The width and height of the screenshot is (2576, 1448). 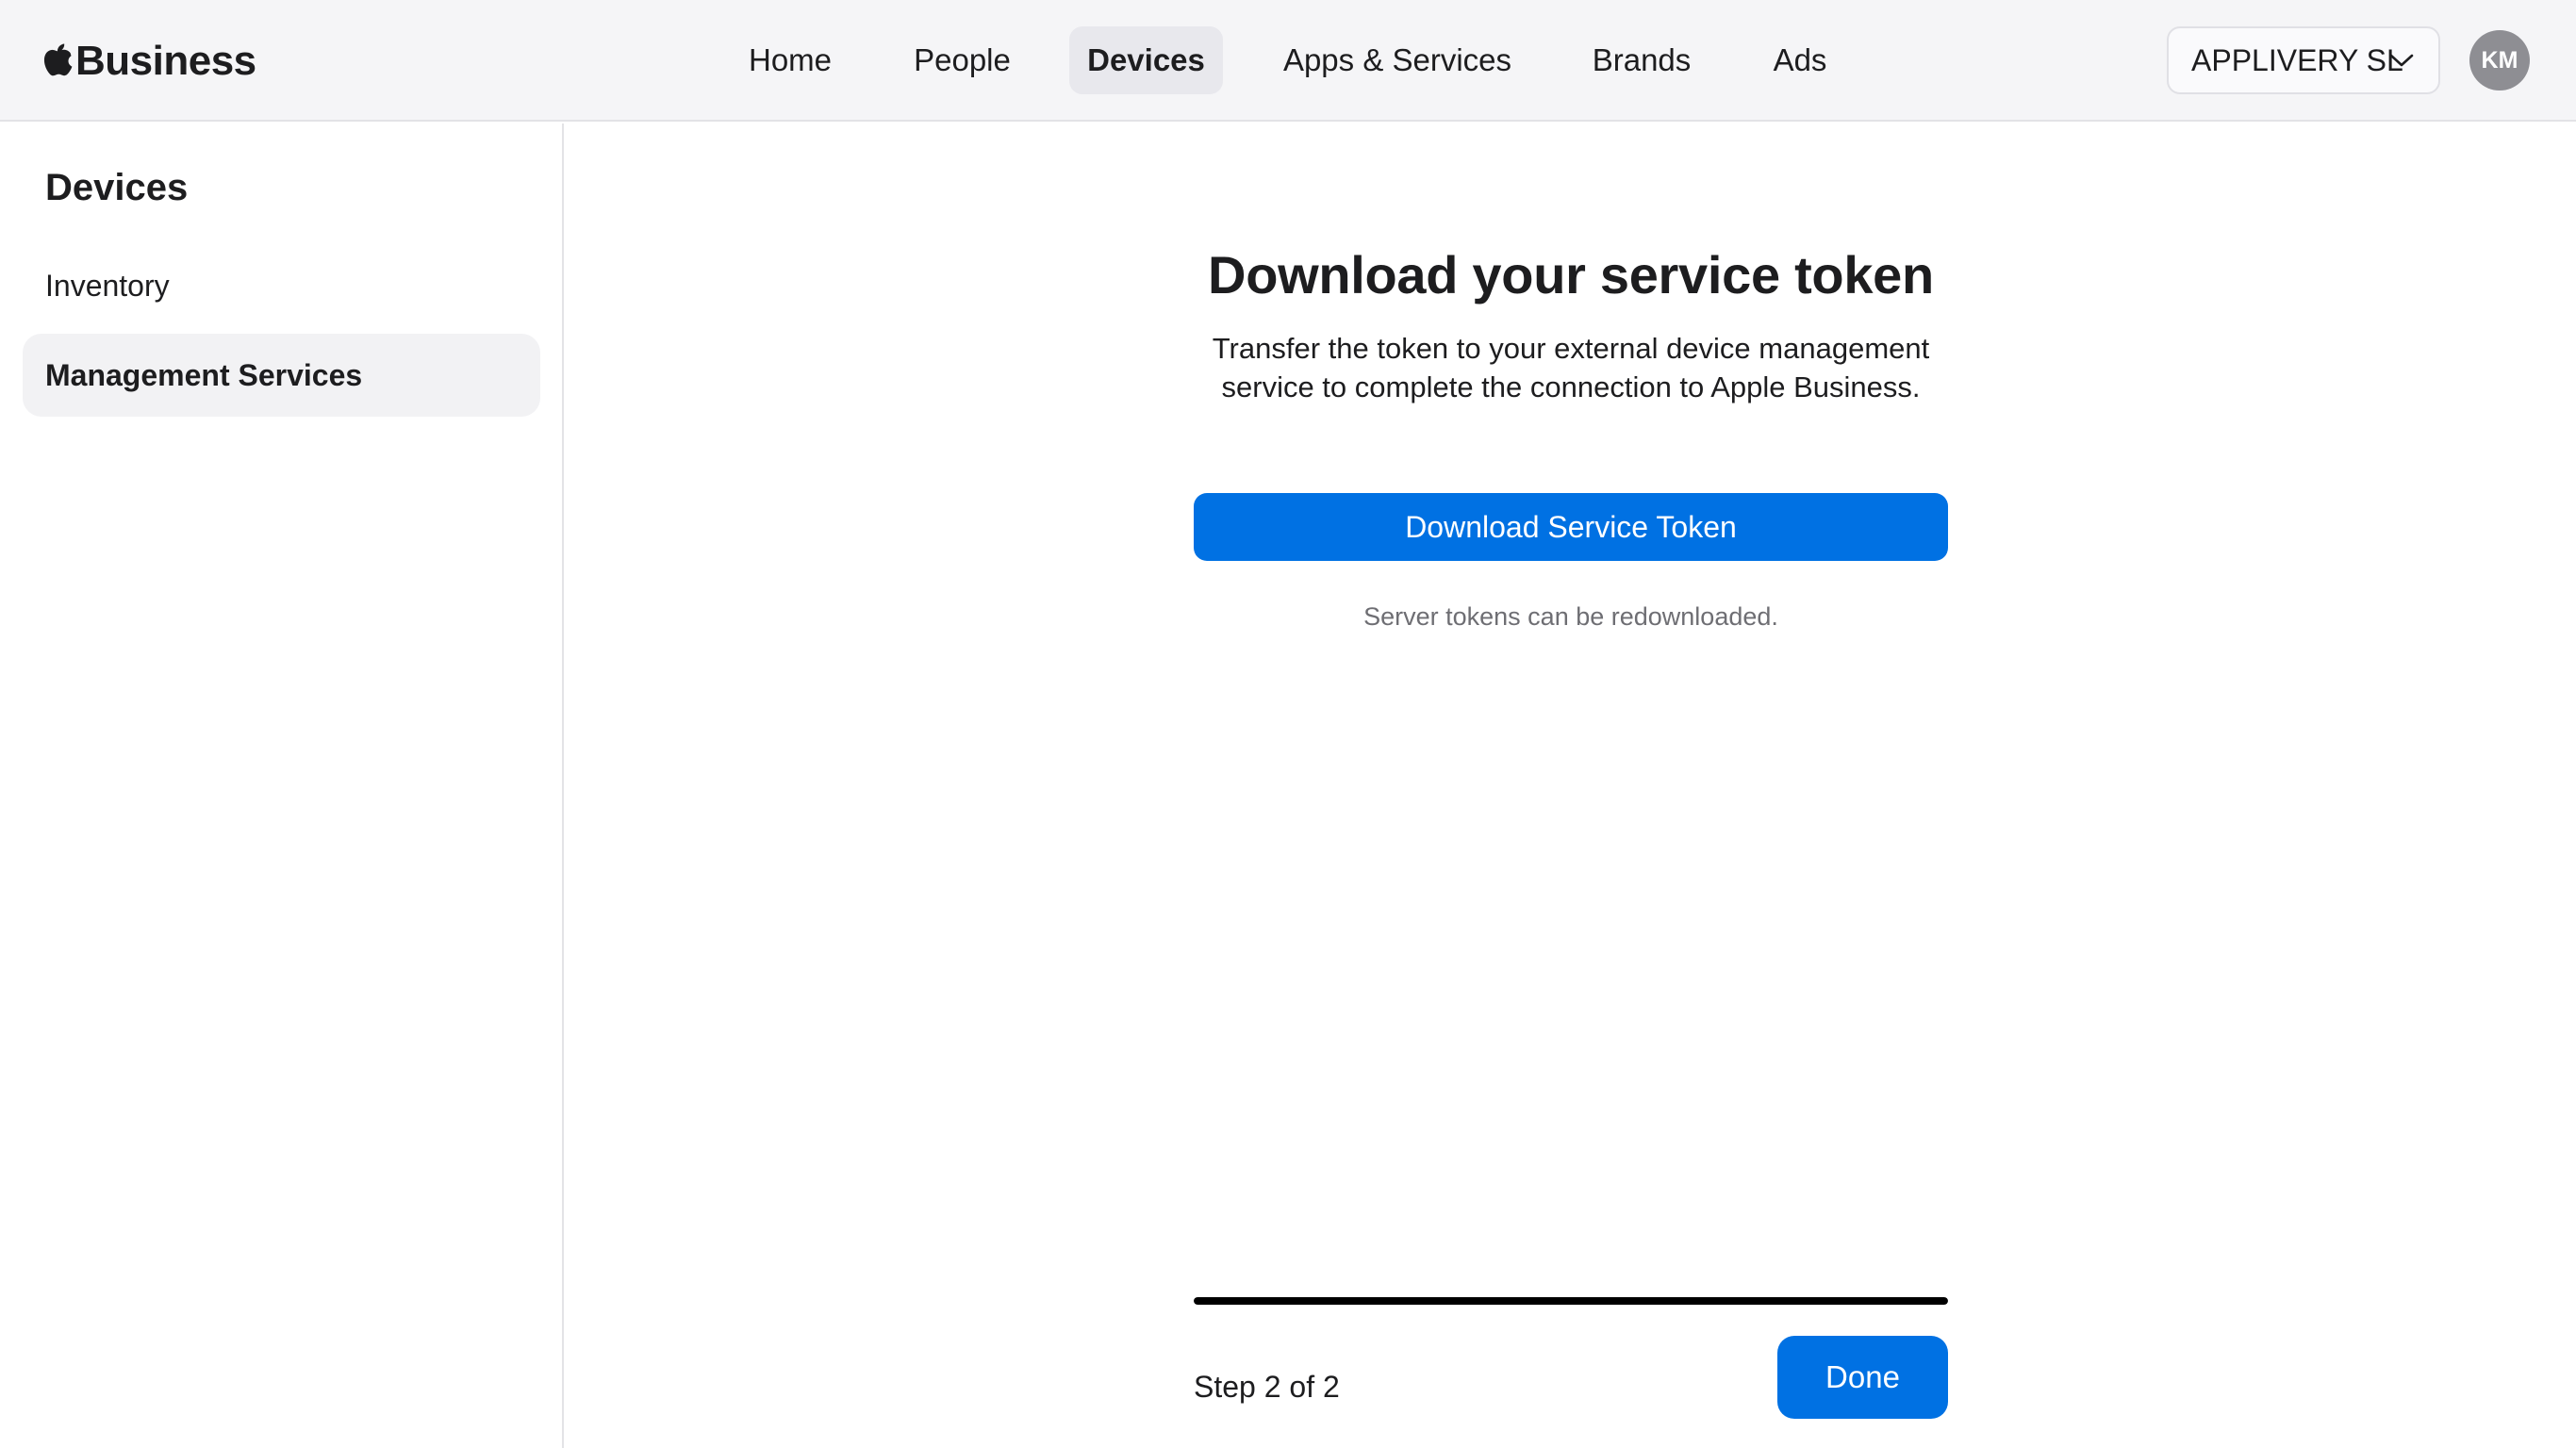 I want to click on sidebar-item-management-services: Management Services, so click(x=281, y=375).